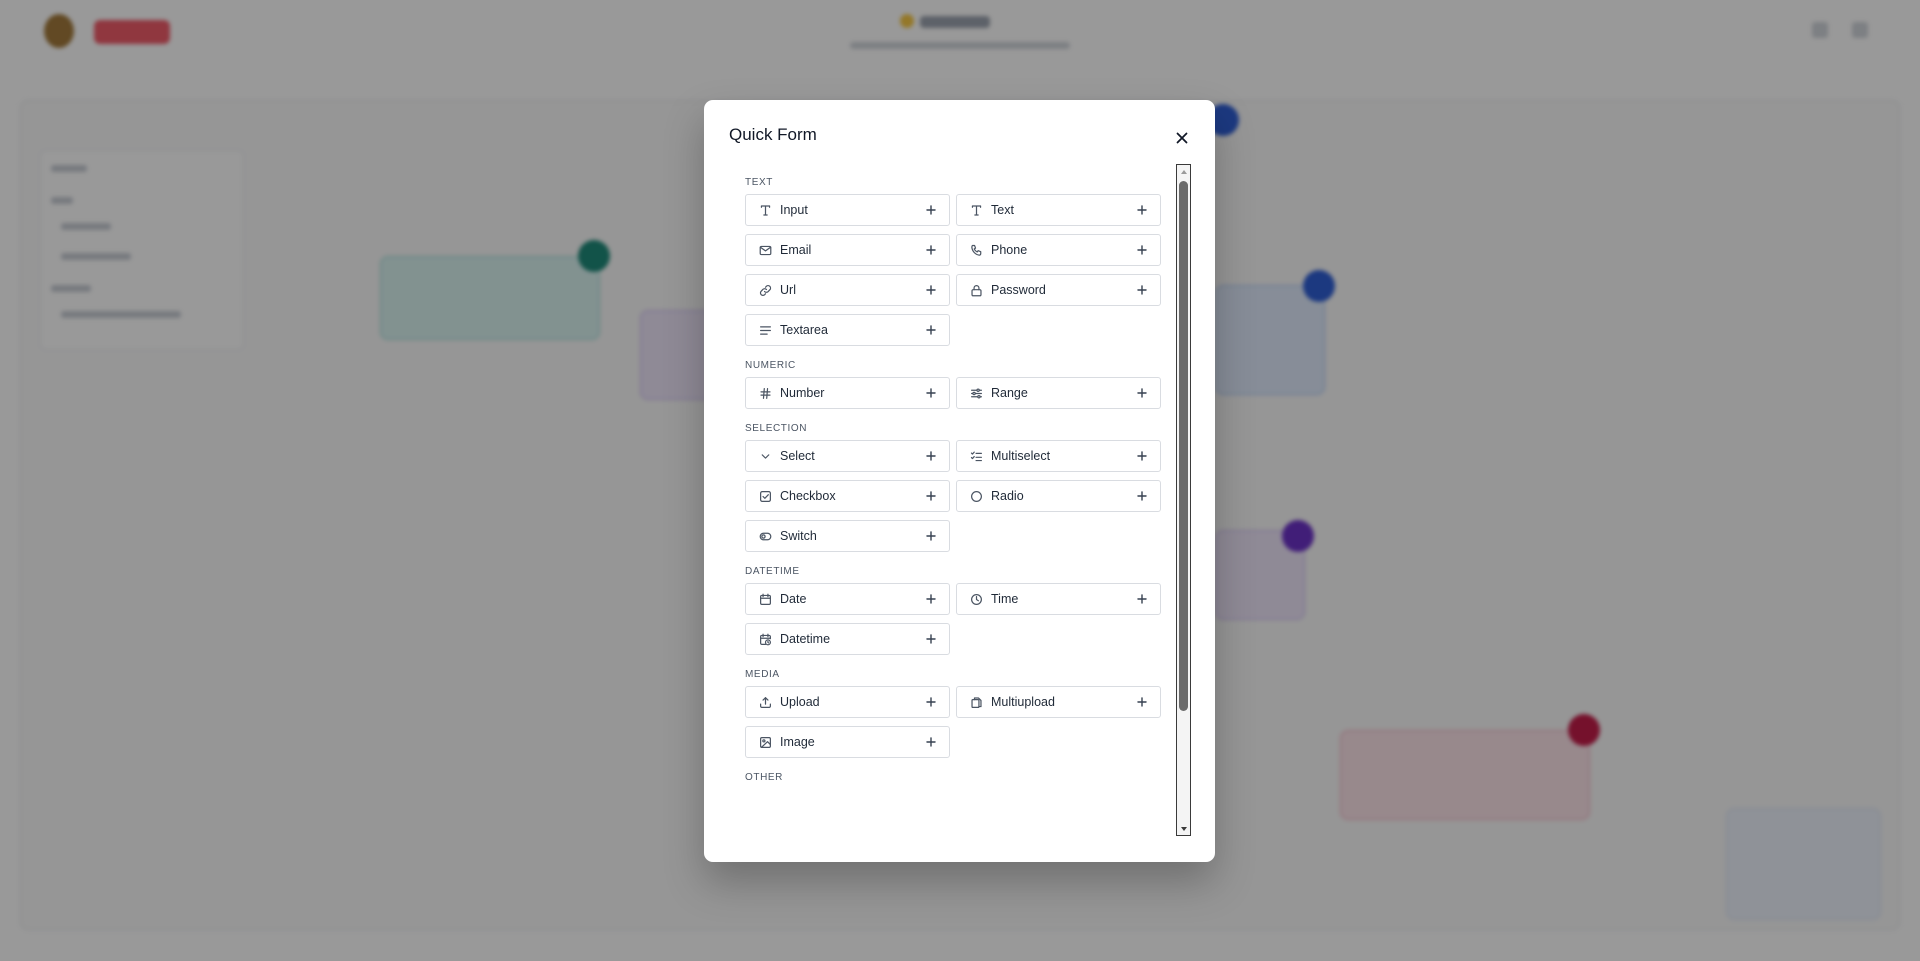 The width and height of the screenshot is (1920, 961). I want to click on list-checks-icon, so click(976, 456).